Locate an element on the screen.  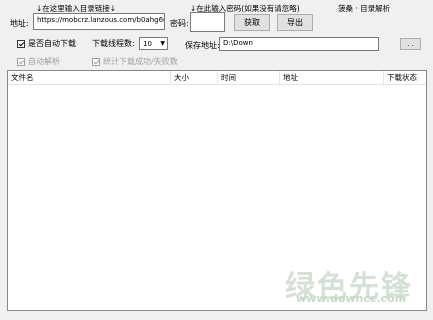
auto-download-option: 是否自动下载 is located at coordinates (46, 43).